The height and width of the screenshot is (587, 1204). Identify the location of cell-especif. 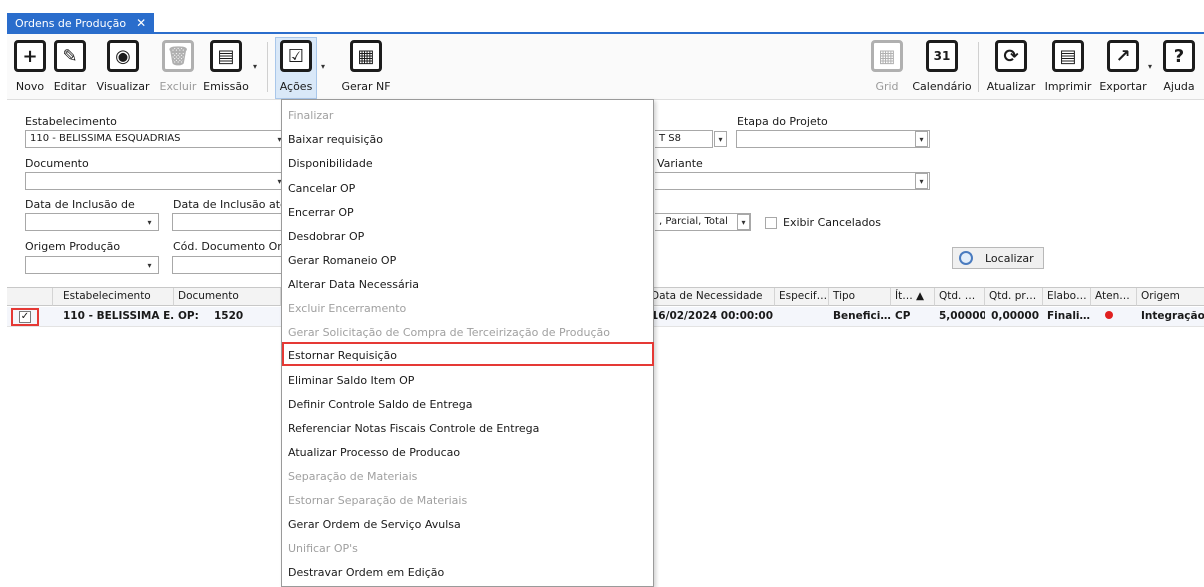
(802, 317).